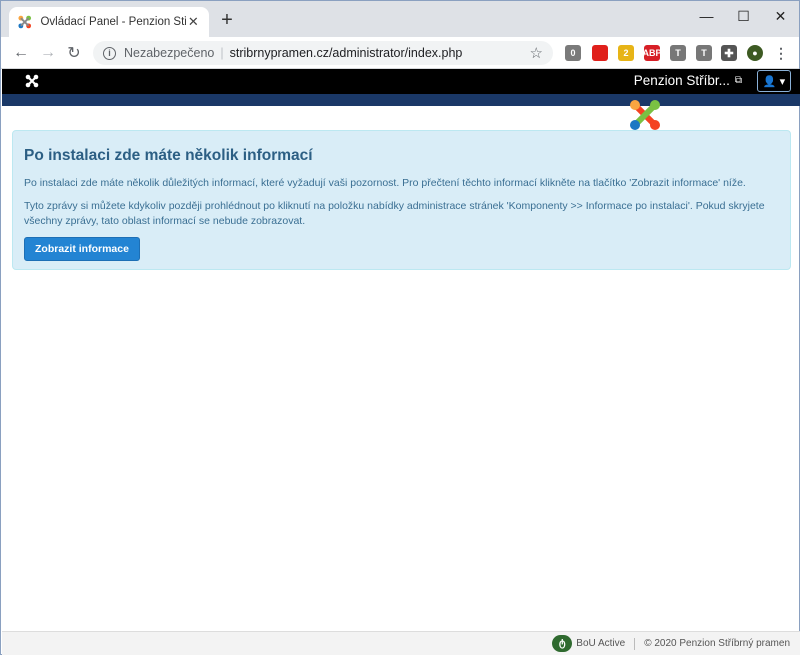 The width and height of the screenshot is (800, 655). I want to click on back-arrow-icon: ←, so click(21, 53).